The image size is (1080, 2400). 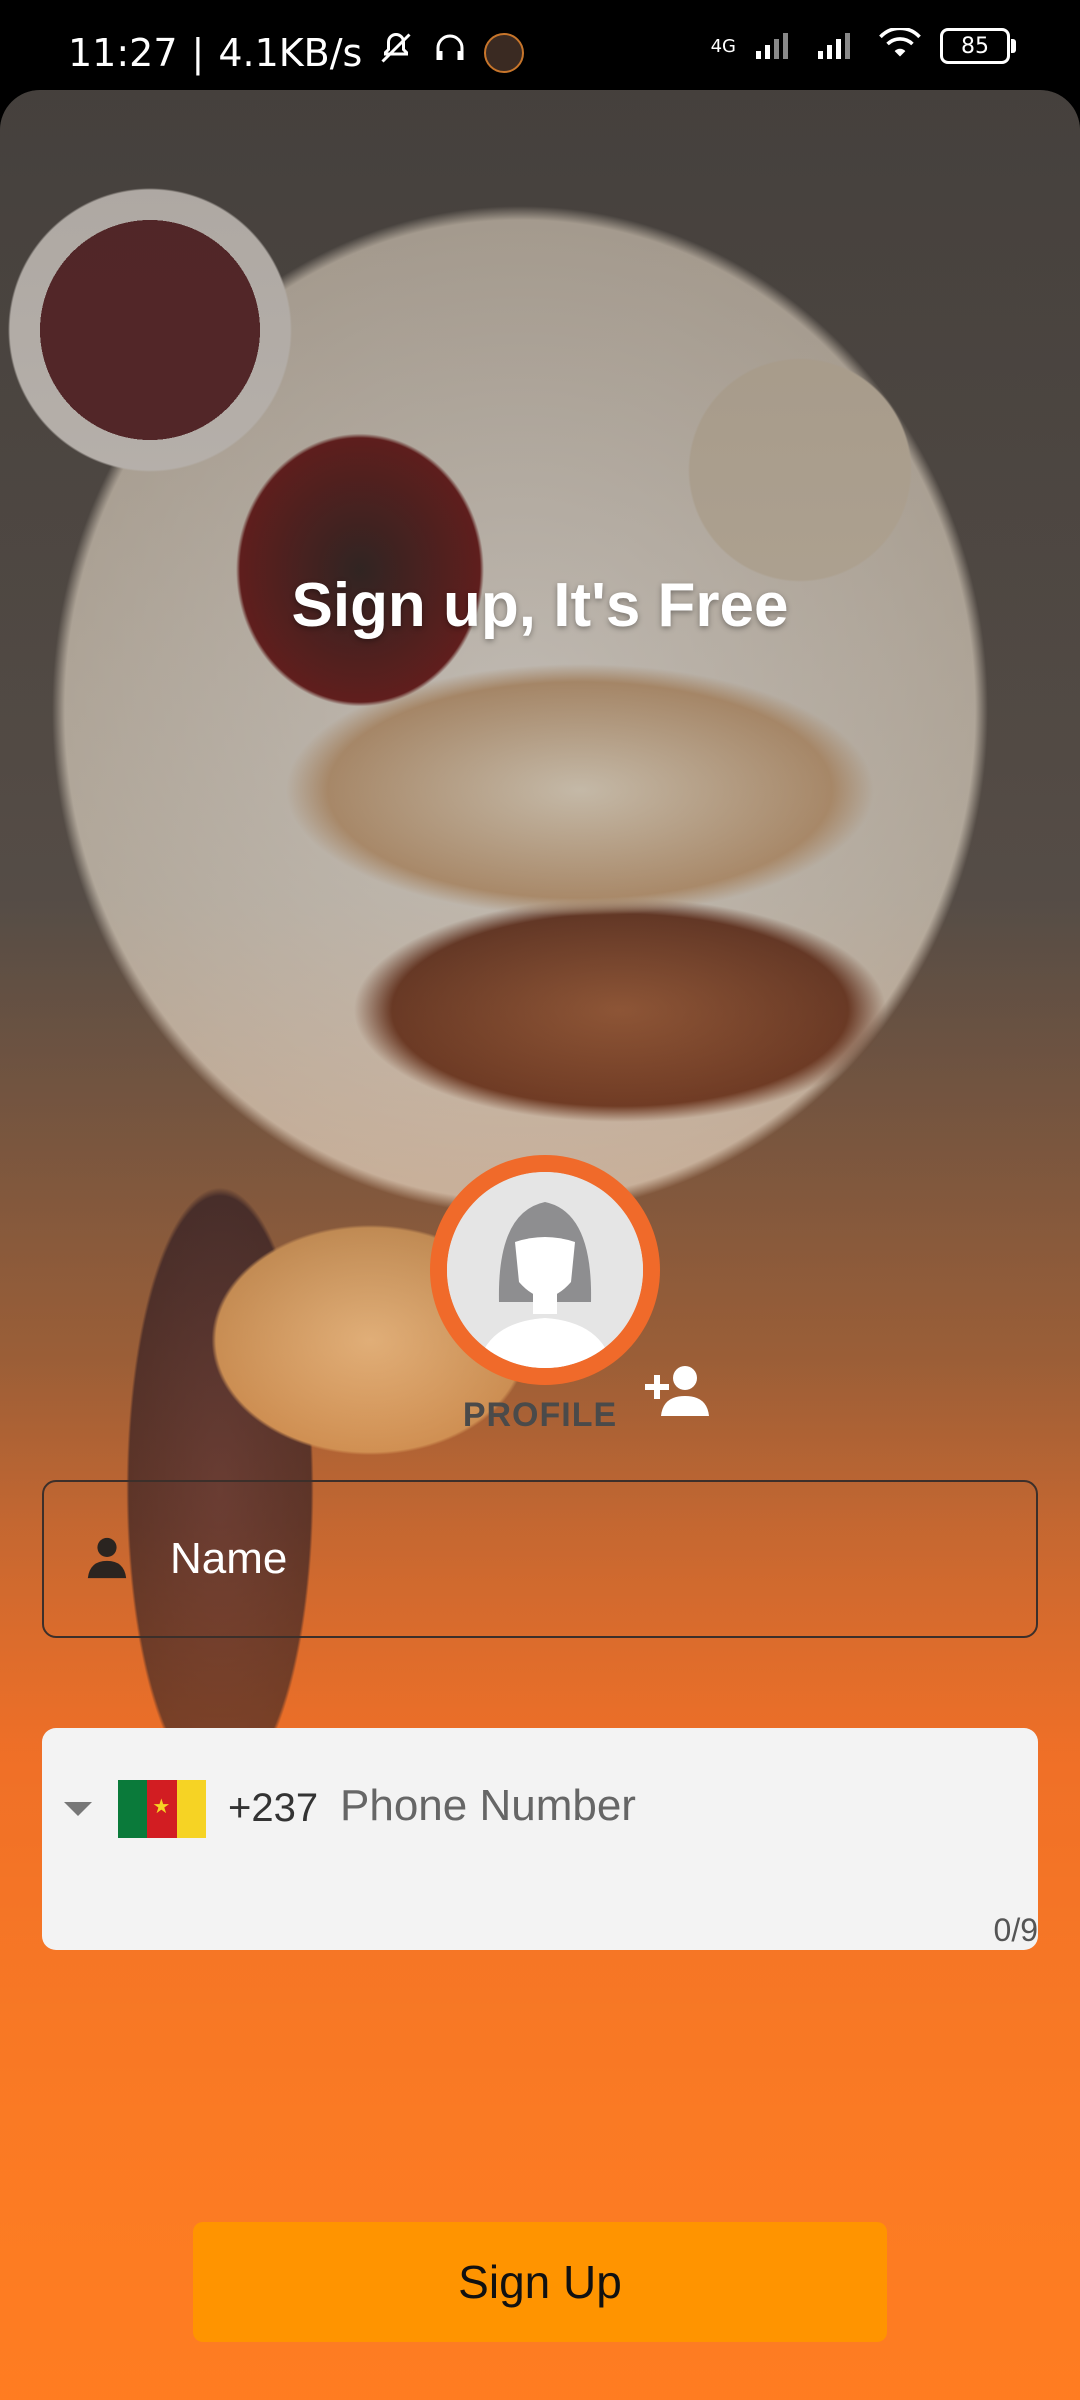 What do you see at coordinates (273, 1808) in the screenshot?
I see `country-code: +237` at bounding box center [273, 1808].